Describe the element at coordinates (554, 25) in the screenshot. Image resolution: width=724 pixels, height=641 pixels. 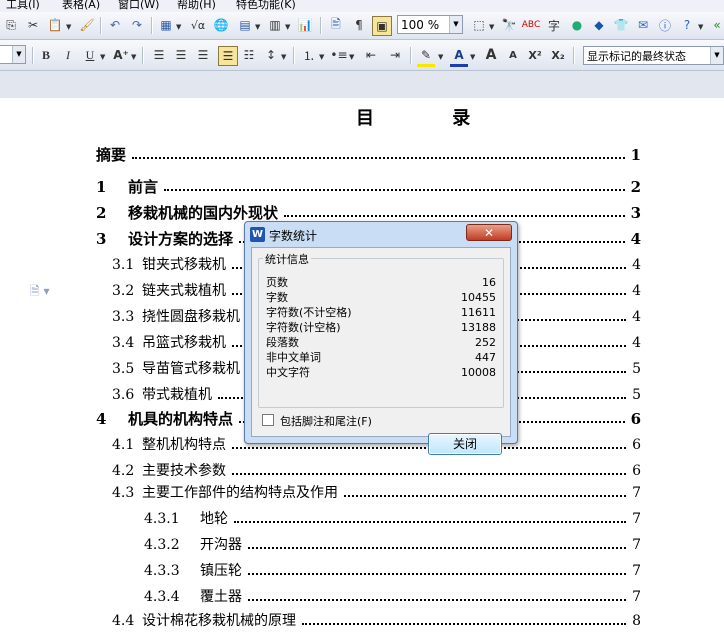
I see `word-count-icon: 字` at that location.